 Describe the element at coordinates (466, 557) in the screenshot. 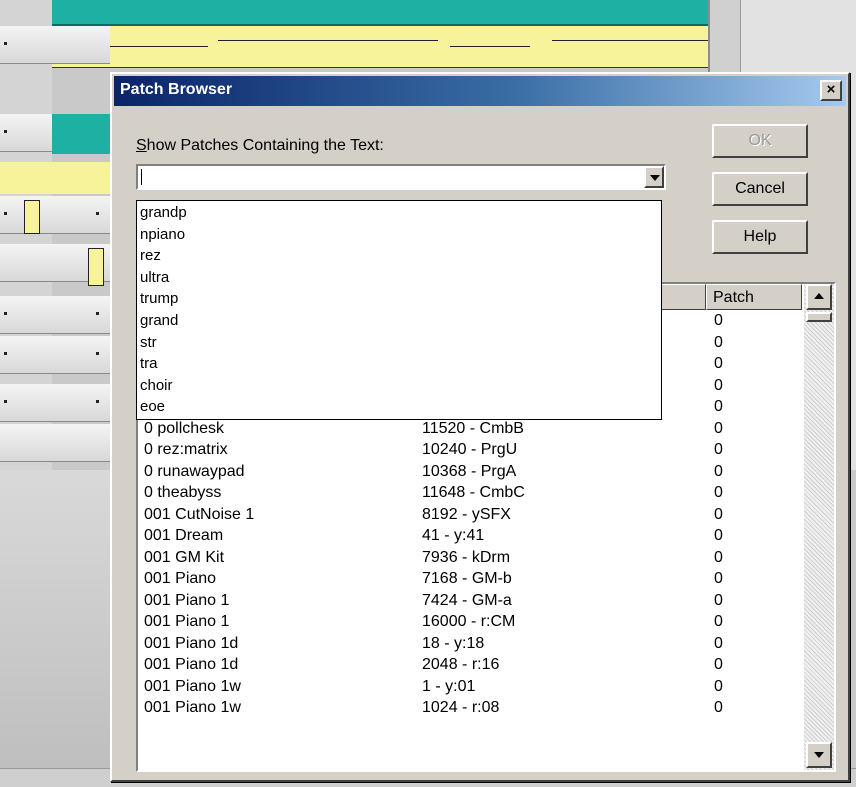

I see `patch-bank: 7936 - kDrm` at that location.